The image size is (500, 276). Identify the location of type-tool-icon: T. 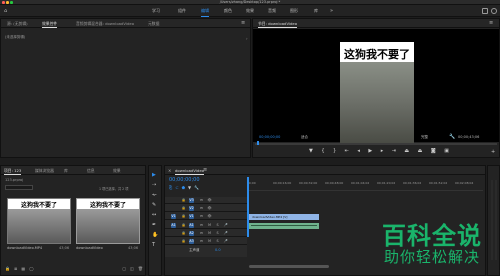
(155, 245).